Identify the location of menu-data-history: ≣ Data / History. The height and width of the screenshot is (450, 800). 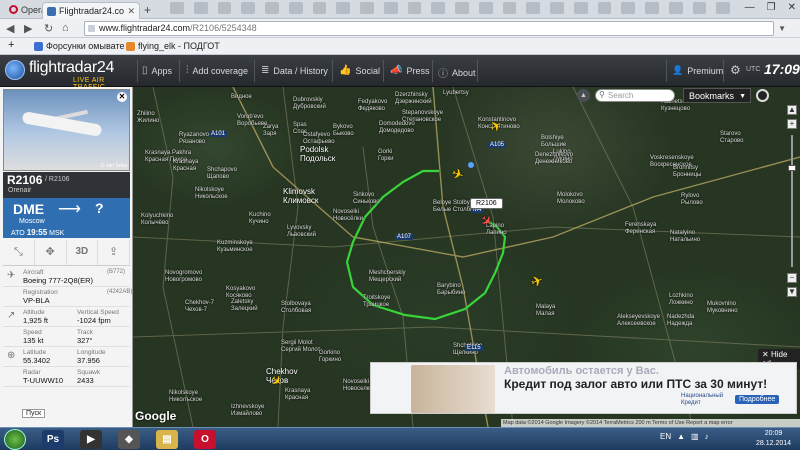
(294, 70).